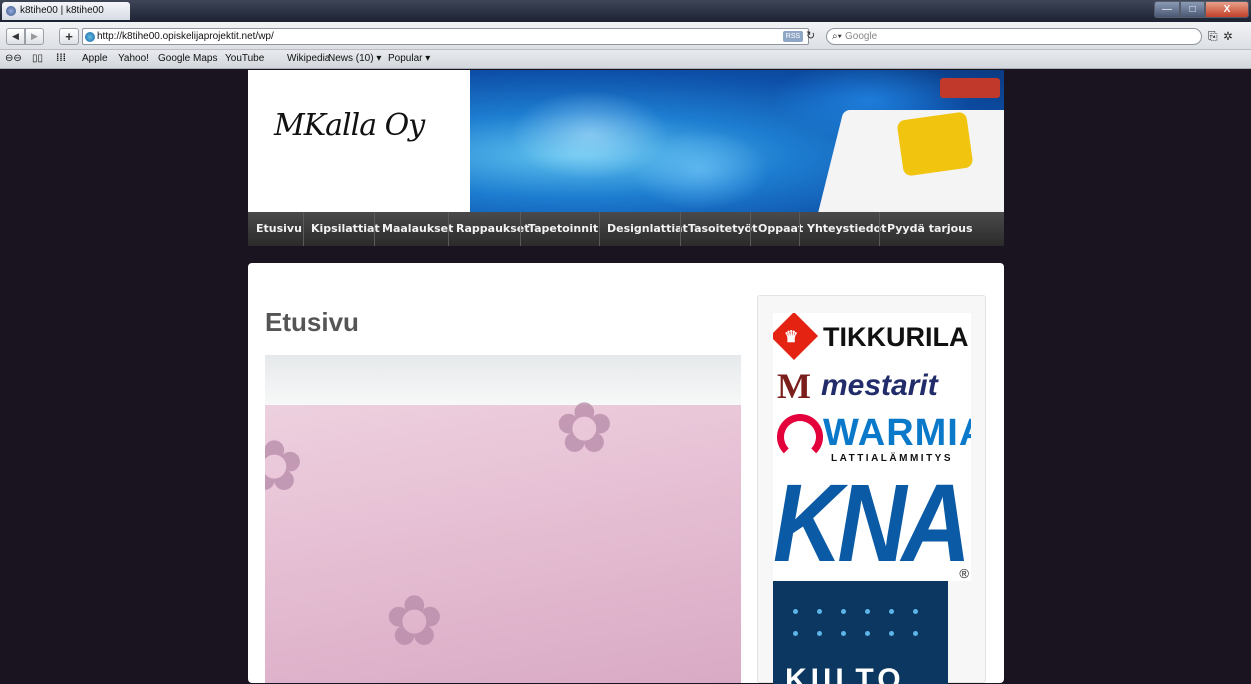 This screenshot has width=1251, height=684. Describe the element at coordinates (810, 35) in the screenshot. I see `reload-icon: ↻` at that location.